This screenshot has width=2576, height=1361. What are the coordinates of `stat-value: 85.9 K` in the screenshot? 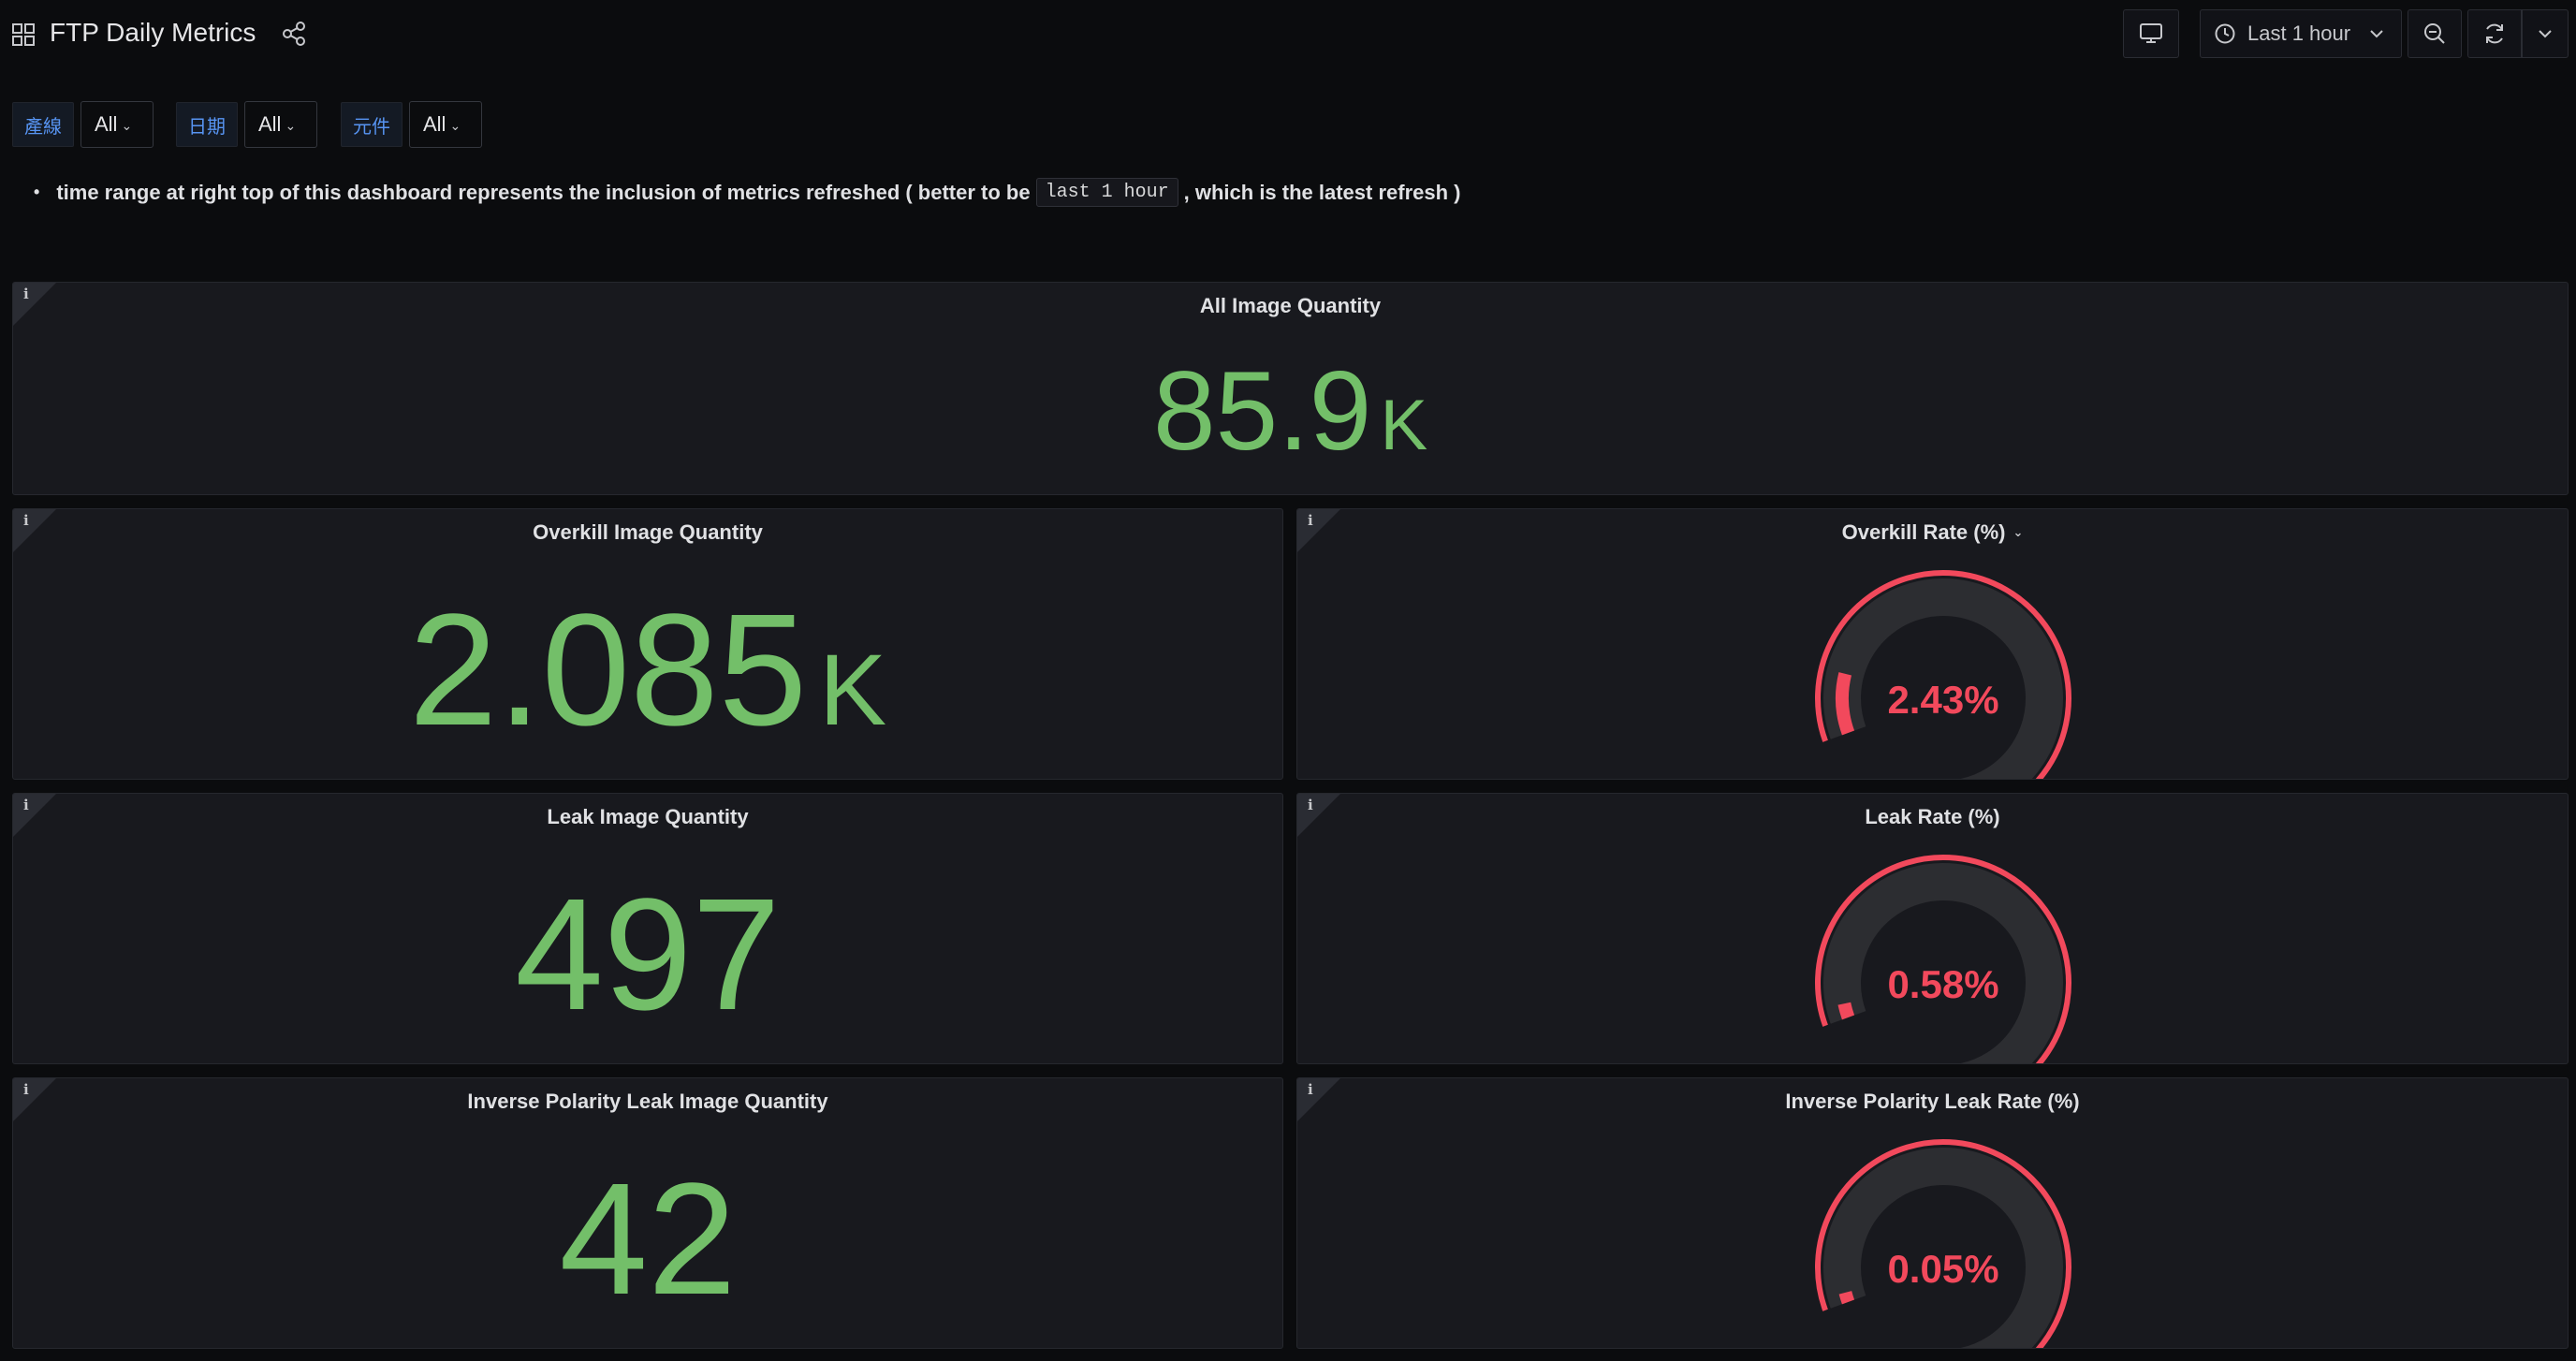 It's located at (1290, 418).